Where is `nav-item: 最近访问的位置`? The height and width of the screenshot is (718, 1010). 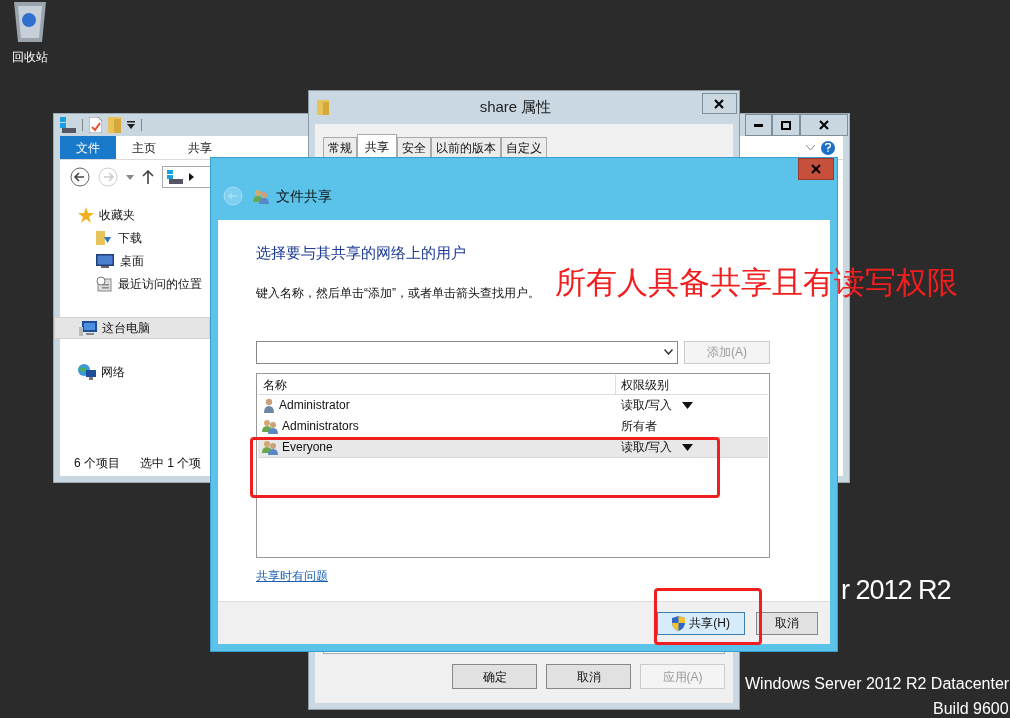 nav-item: 最近访问的位置 is located at coordinates (135, 283).